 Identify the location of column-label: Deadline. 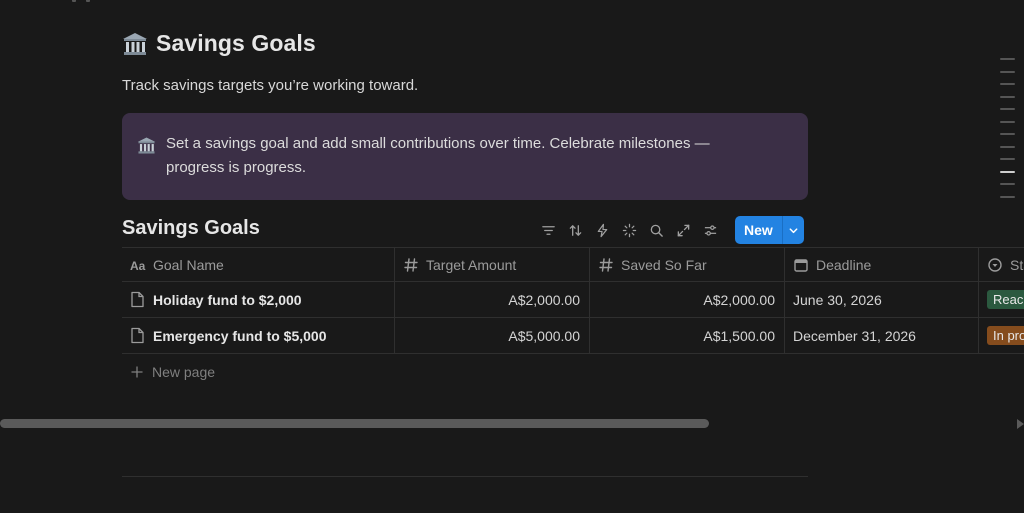
(844, 264).